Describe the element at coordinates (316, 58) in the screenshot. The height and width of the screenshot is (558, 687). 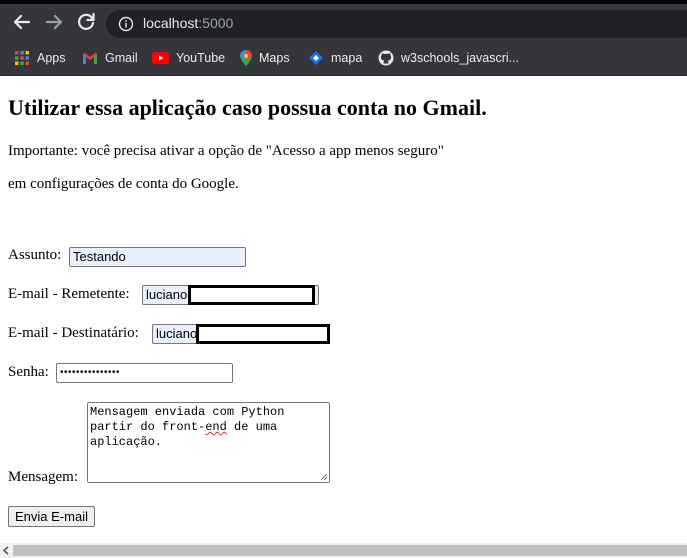
I see `mapa-icon` at that location.